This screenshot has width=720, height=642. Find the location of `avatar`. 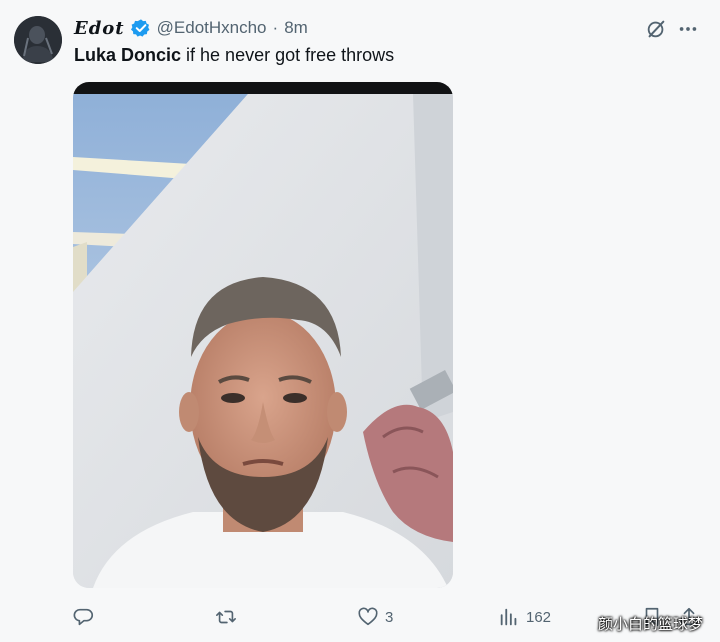

avatar is located at coordinates (38, 40).